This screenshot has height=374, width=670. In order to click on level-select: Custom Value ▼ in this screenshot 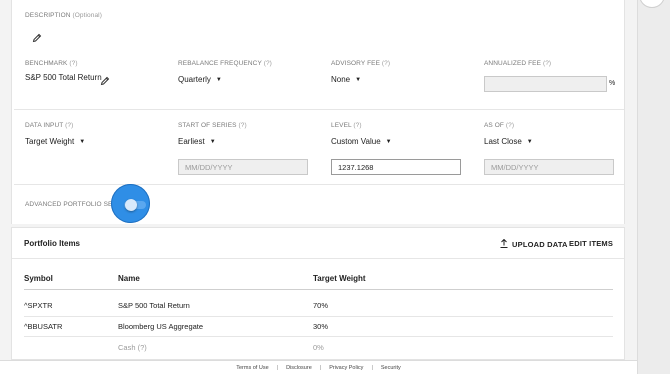, I will do `click(361, 141)`.